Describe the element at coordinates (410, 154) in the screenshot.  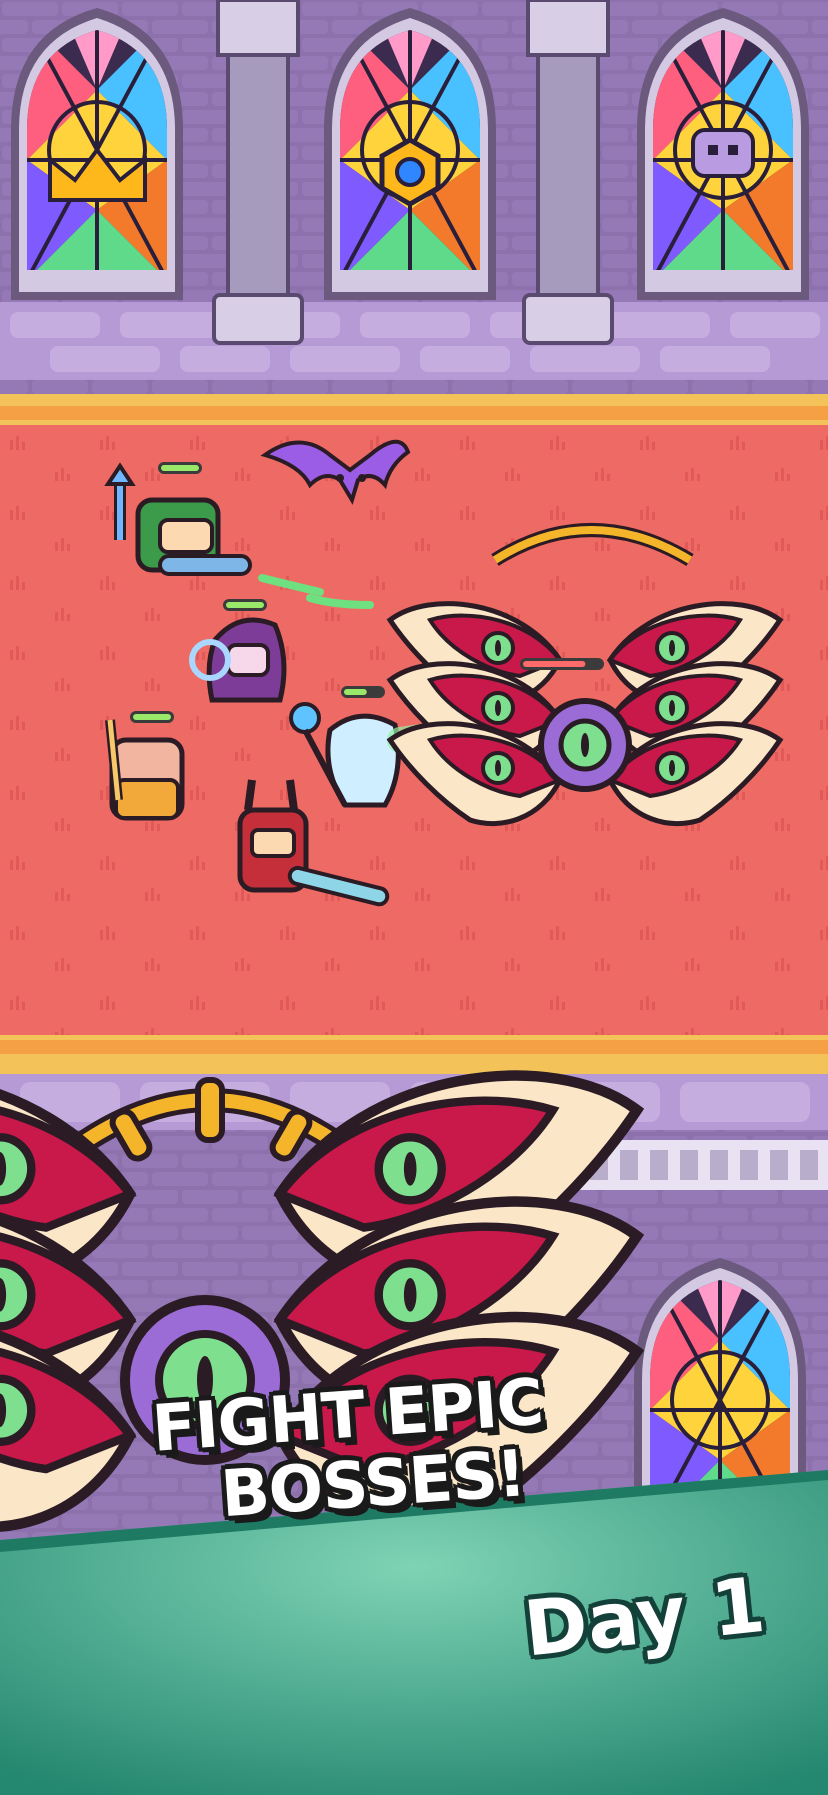
I see `stained-glass-window-center` at that location.